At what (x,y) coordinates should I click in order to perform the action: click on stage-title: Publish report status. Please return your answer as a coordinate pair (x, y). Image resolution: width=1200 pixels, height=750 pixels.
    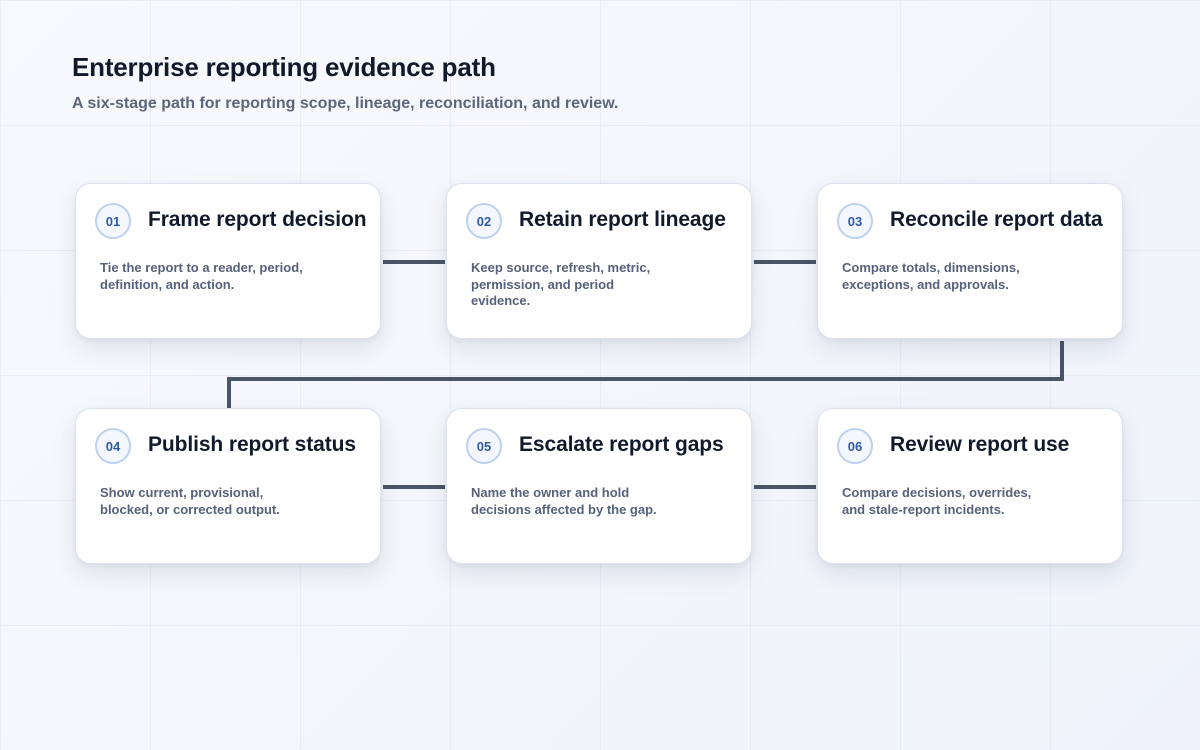
    Looking at the image, I should click on (252, 444).